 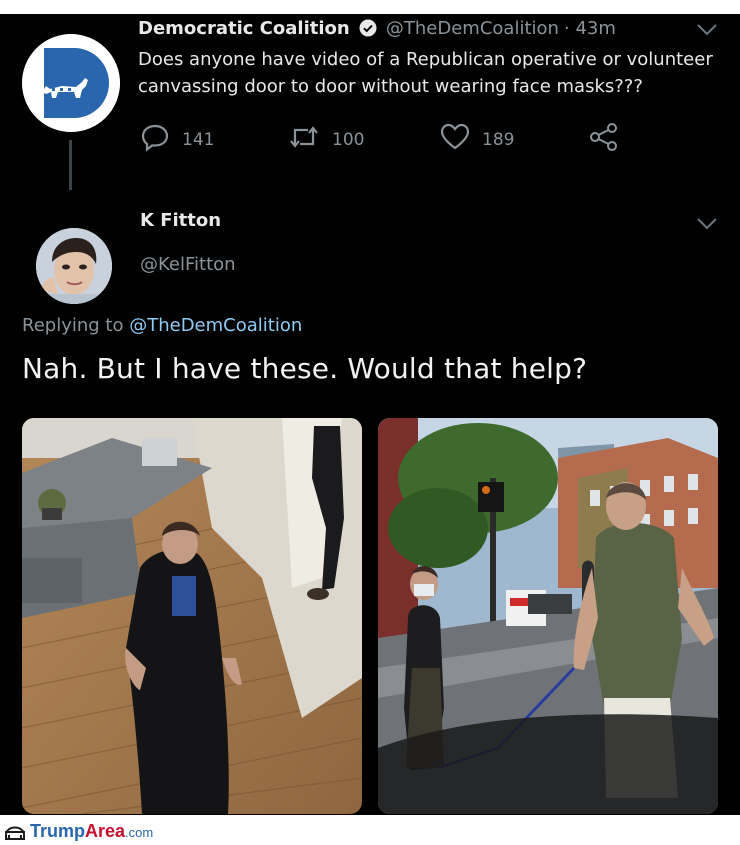 What do you see at coordinates (139, 832) in the screenshot?
I see `brand-dotcom: .com` at bounding box center [139, 832].